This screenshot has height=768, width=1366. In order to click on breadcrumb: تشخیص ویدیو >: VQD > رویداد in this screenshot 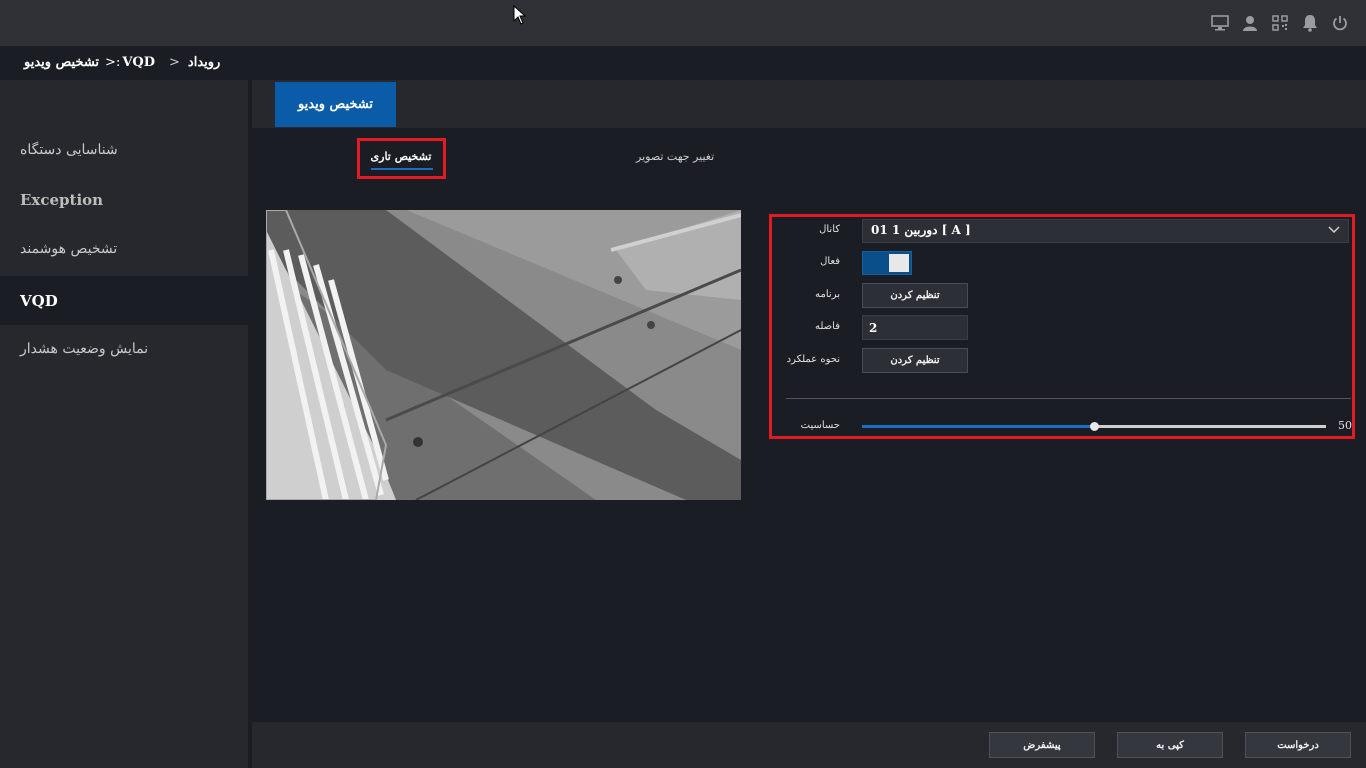, I will do `click(125, 62)`.